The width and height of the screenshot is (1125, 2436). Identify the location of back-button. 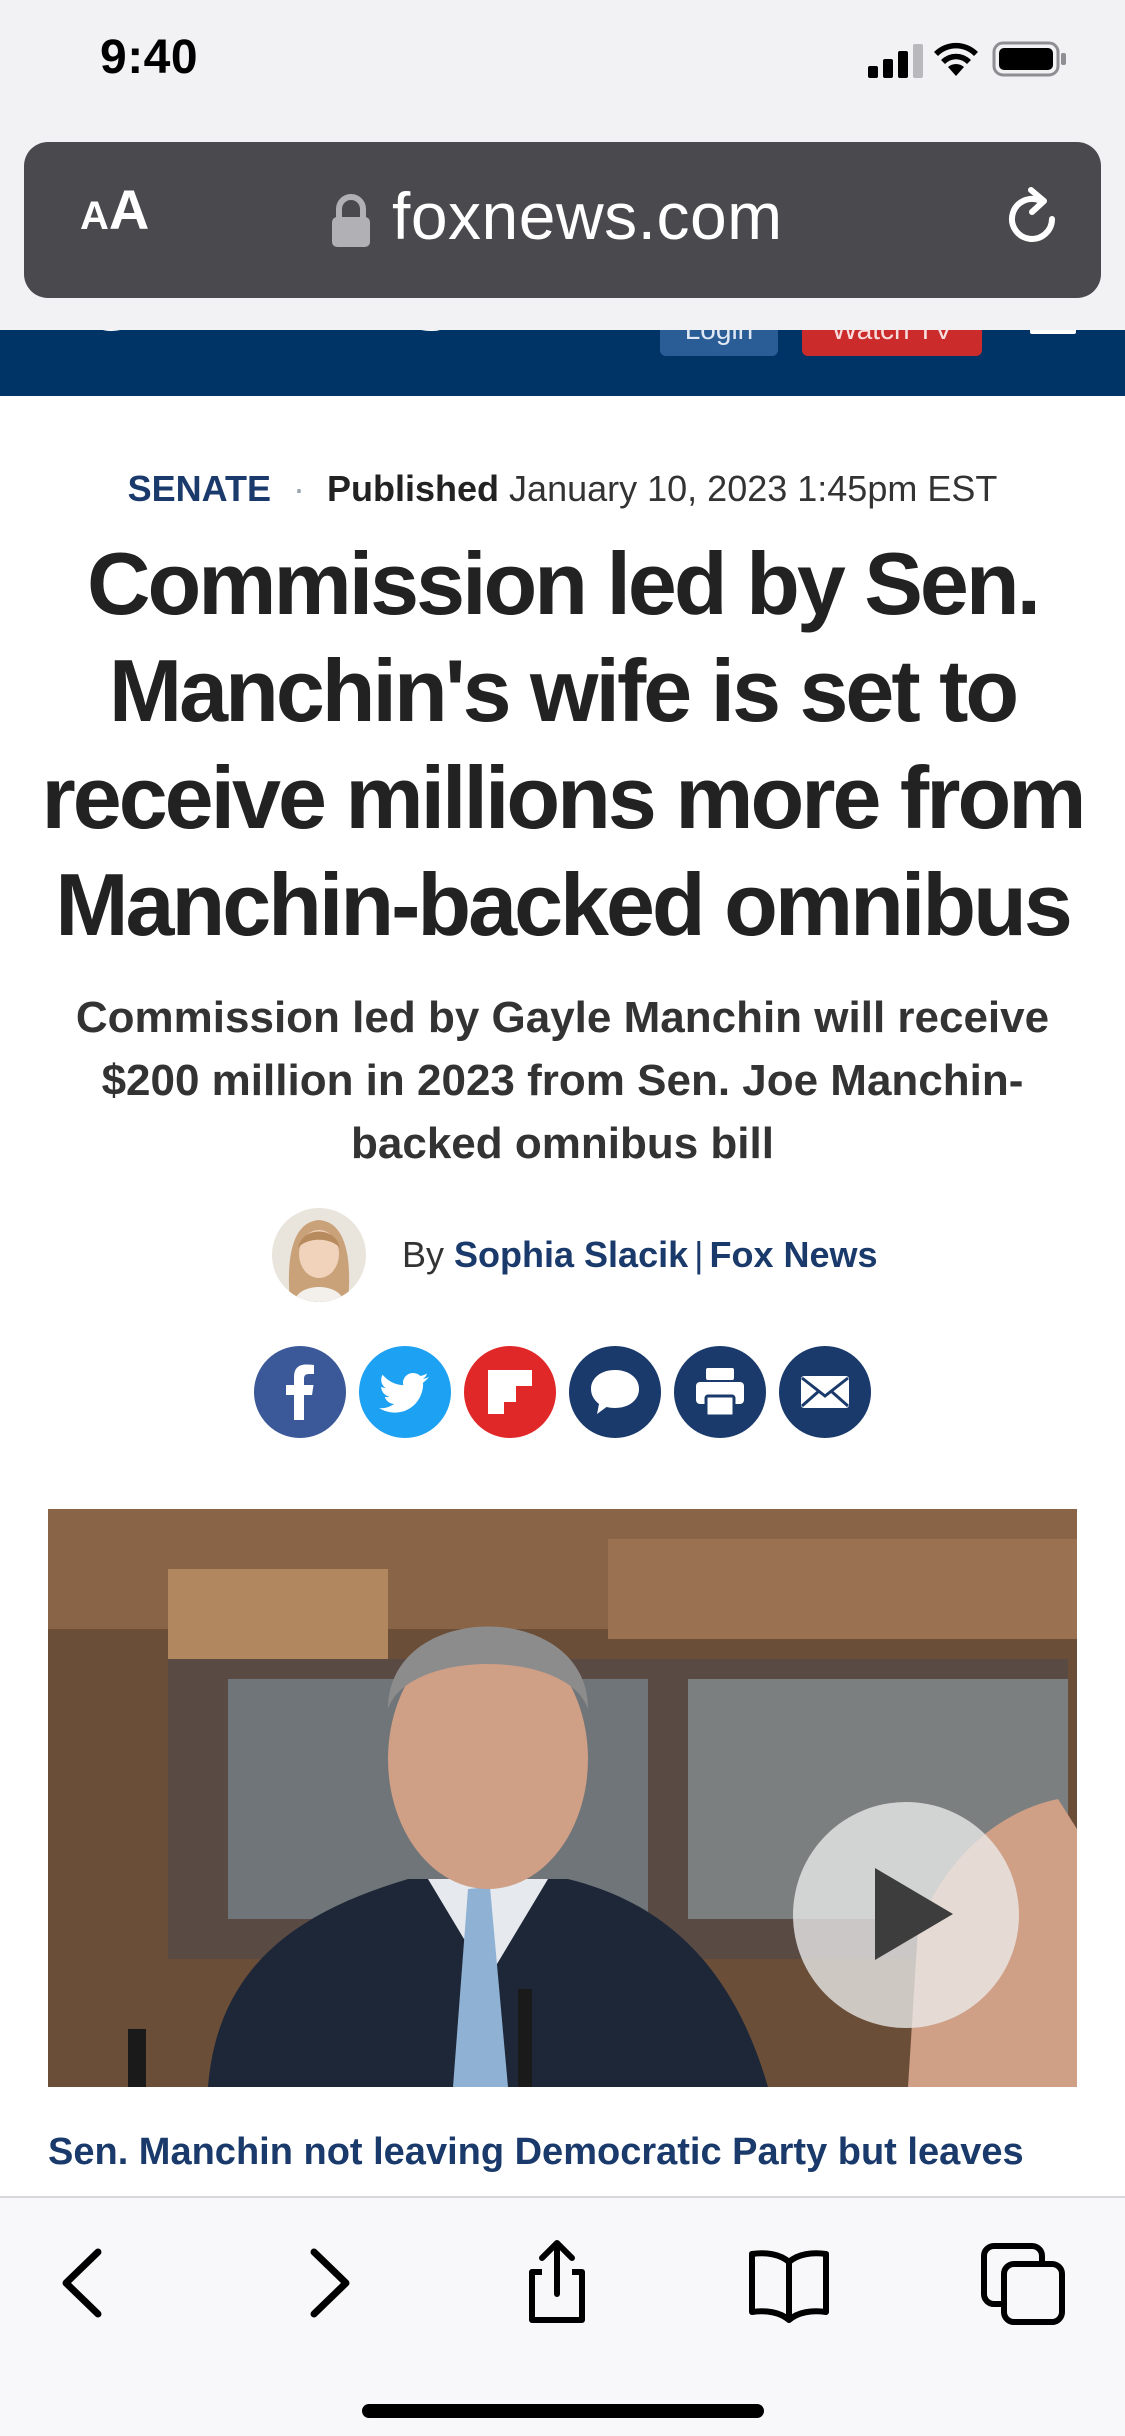
(85, 2283).